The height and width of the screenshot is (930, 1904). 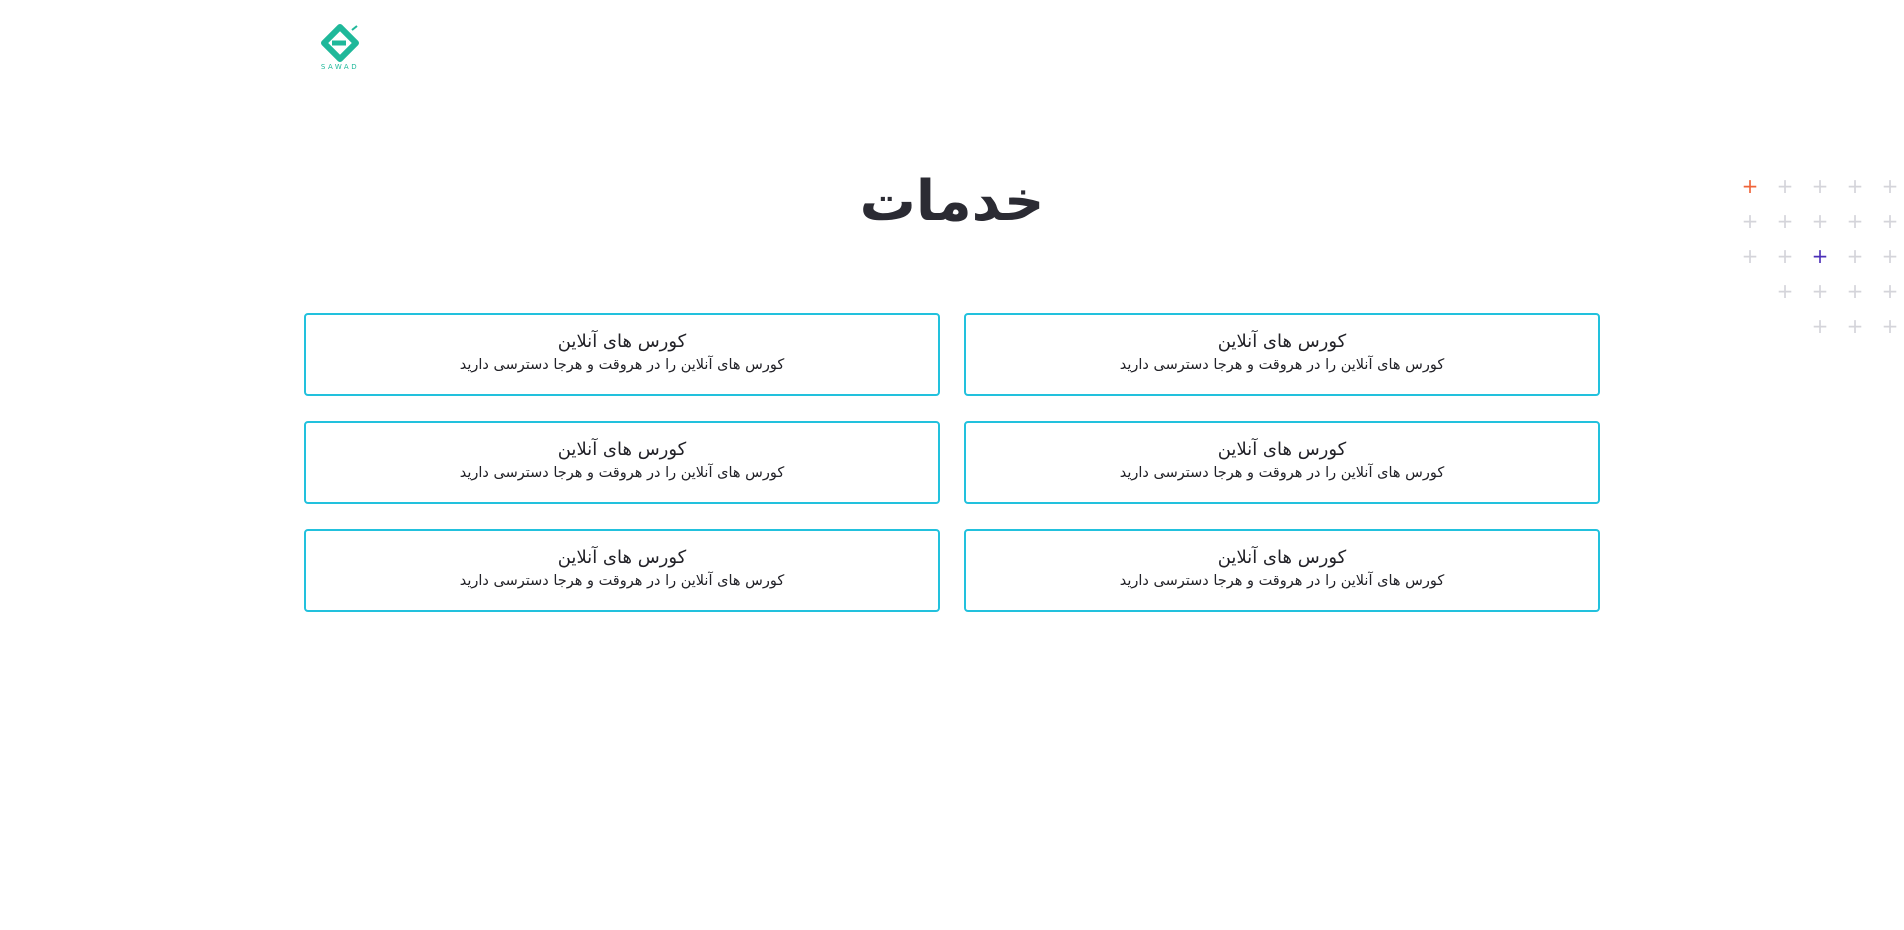 What do you see at coordinates (340, 67) in the screenshot?
I see `logo-wordmark: SAWAD` at bounding box center [340, 67].